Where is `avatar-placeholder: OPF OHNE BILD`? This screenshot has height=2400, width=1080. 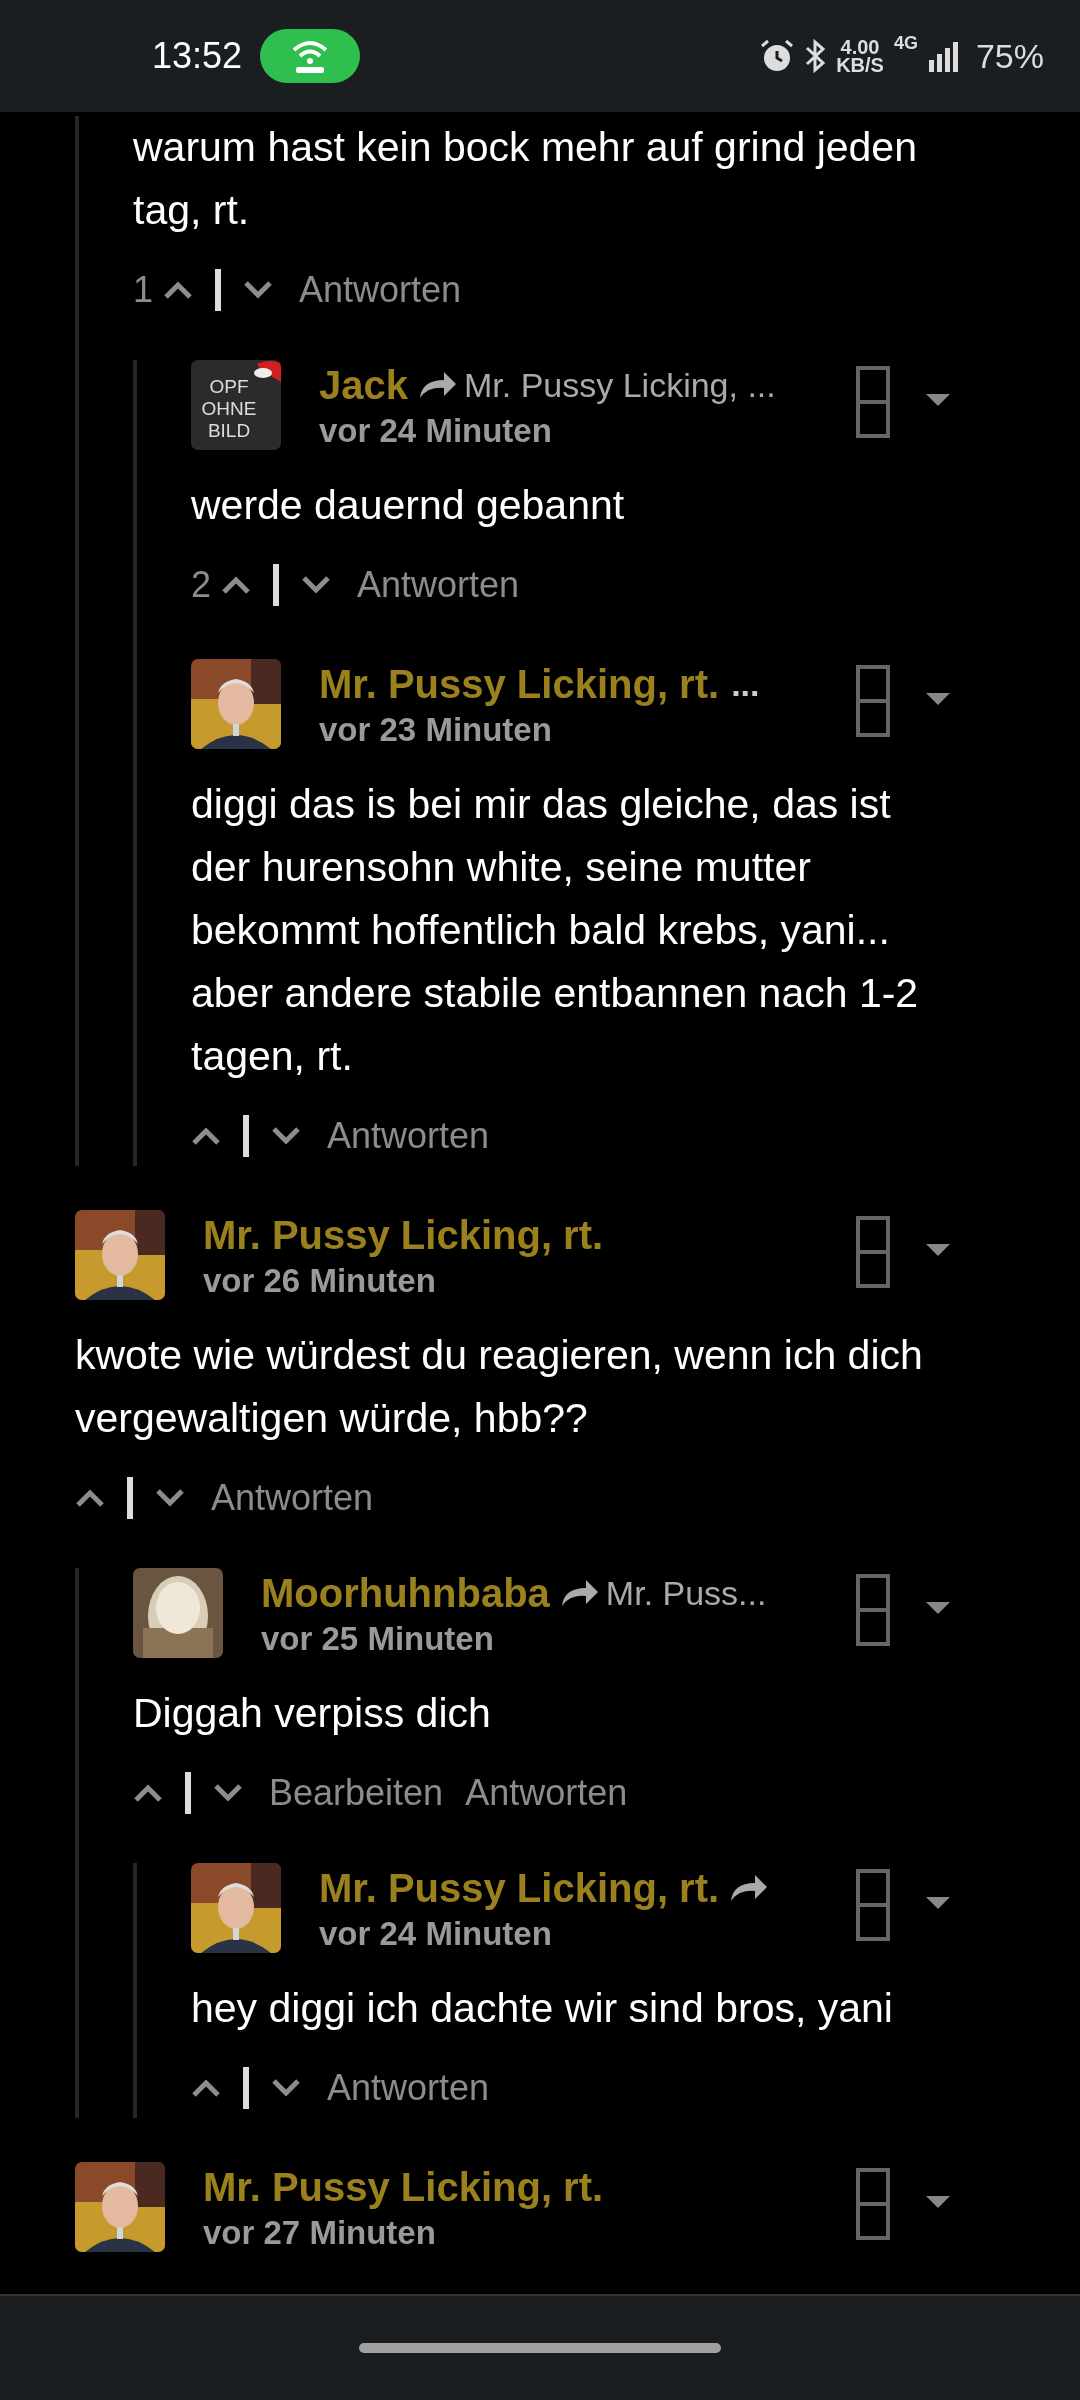
avatar-placeholder: OPF OHNE BILD is located at coordinates (236, 405).